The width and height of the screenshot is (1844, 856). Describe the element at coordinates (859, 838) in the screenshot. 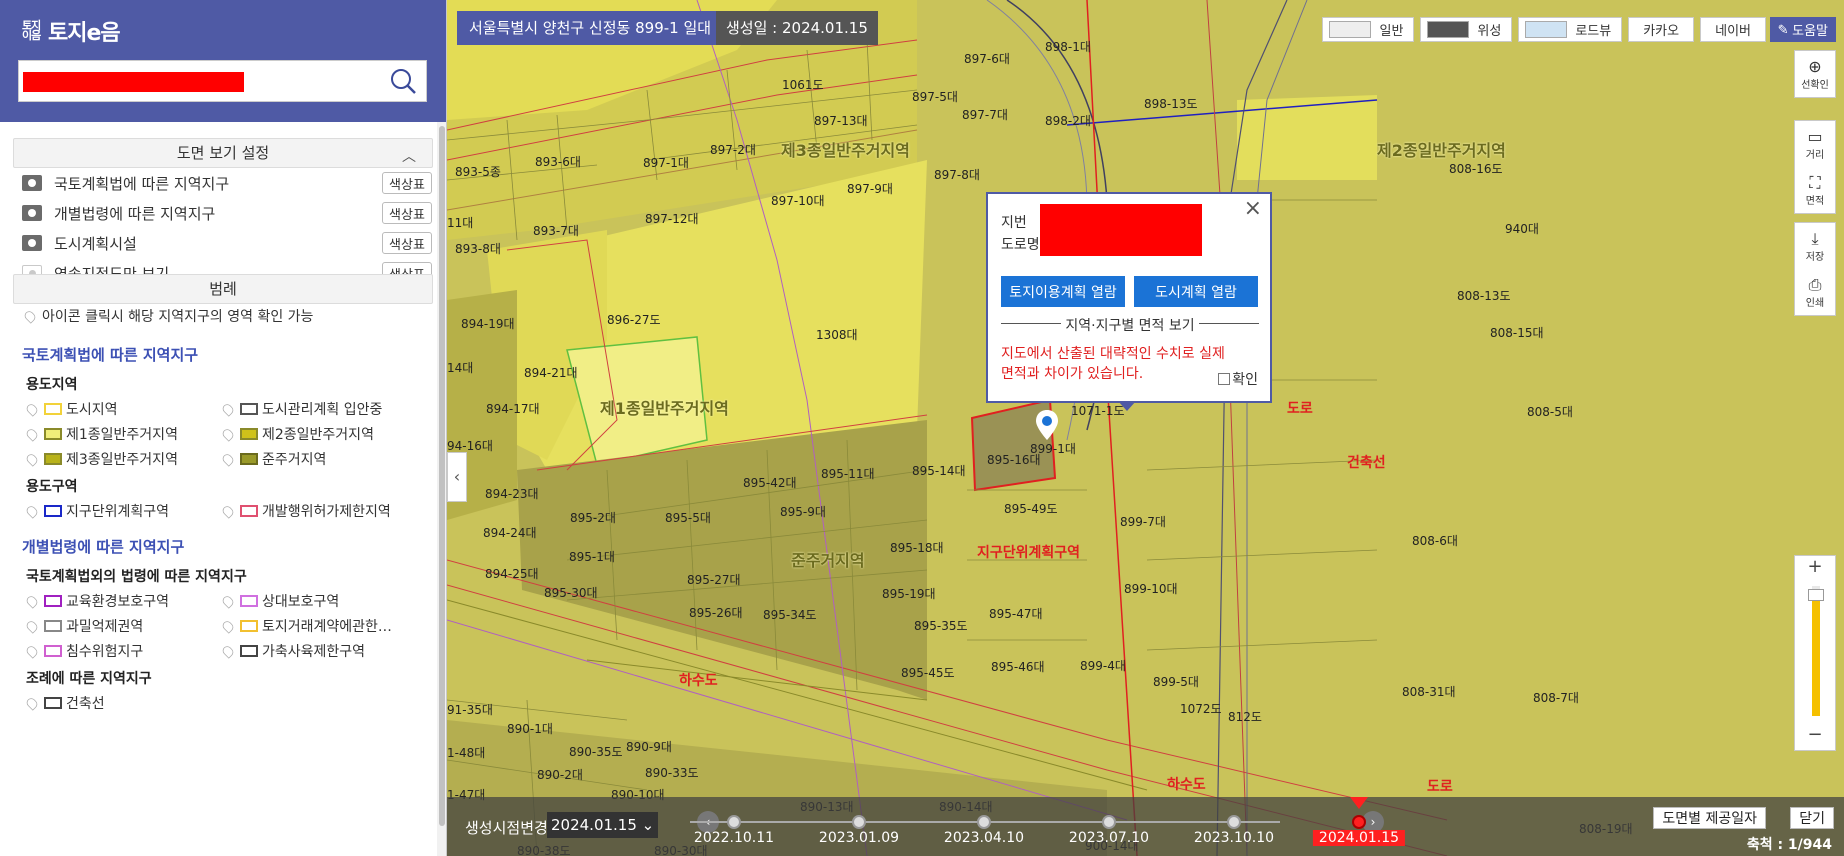

I see `timeline-date-label: 2023.01.09` at that location.